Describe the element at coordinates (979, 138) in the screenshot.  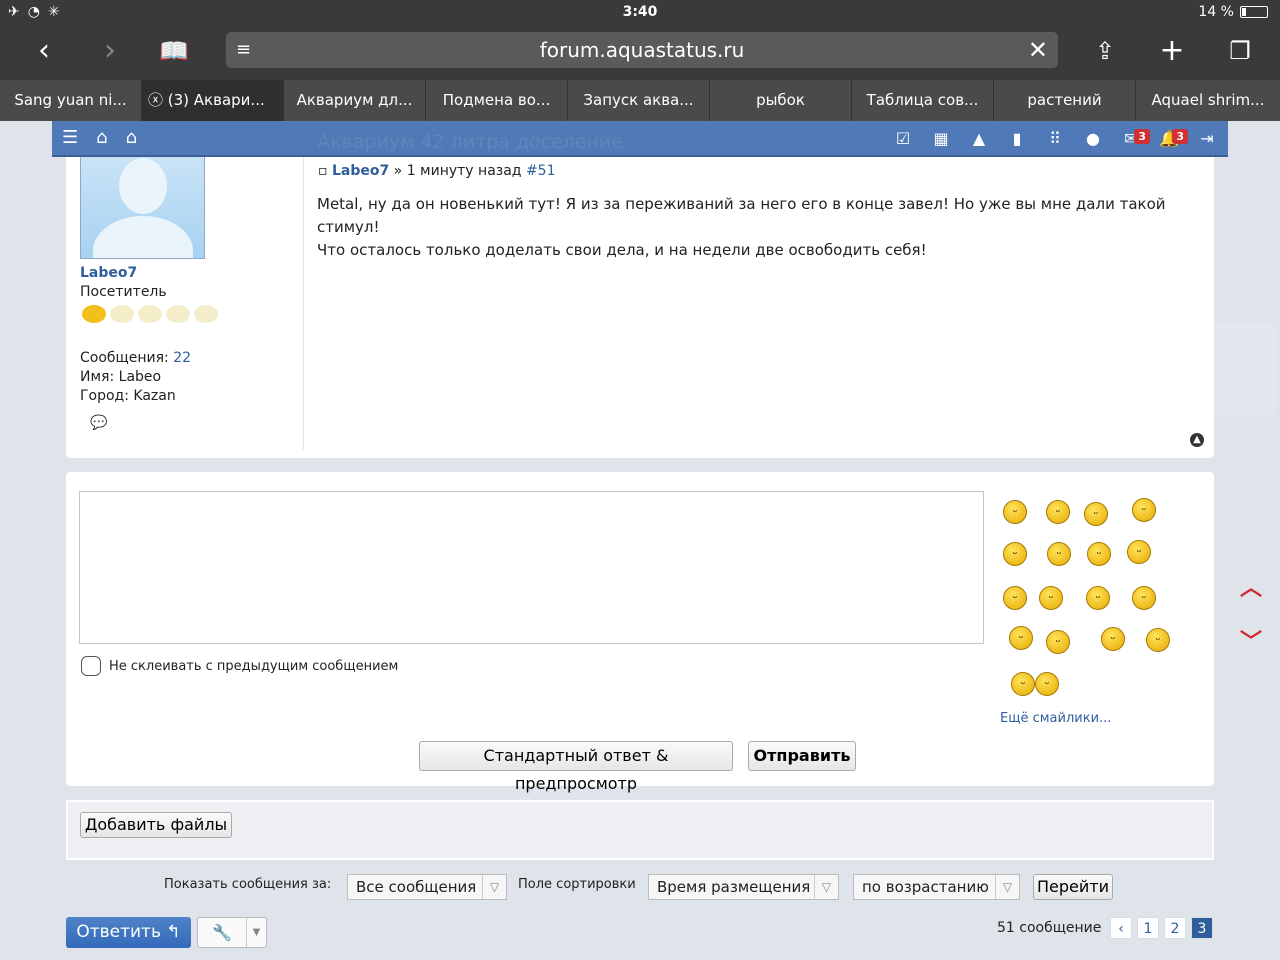
I see `education-icon: ▲` at that location.